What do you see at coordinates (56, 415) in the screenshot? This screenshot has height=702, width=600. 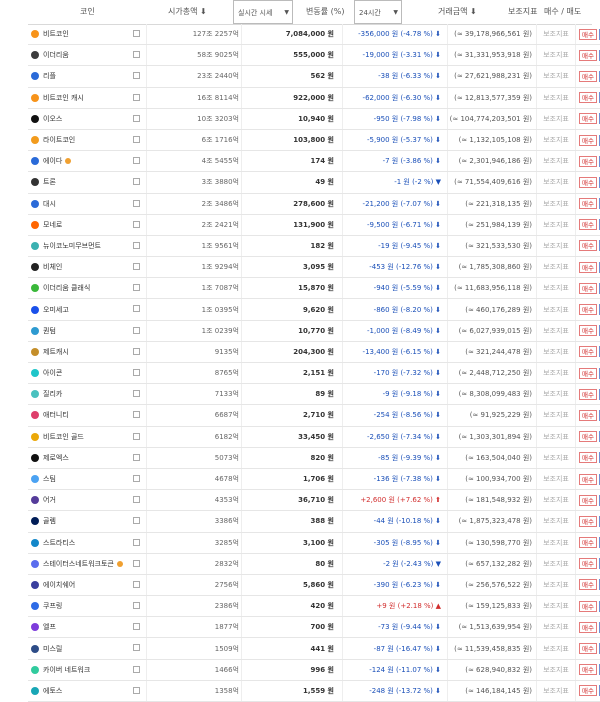 I see `coin-name: 애터니티` at bounding box center [56, 415].